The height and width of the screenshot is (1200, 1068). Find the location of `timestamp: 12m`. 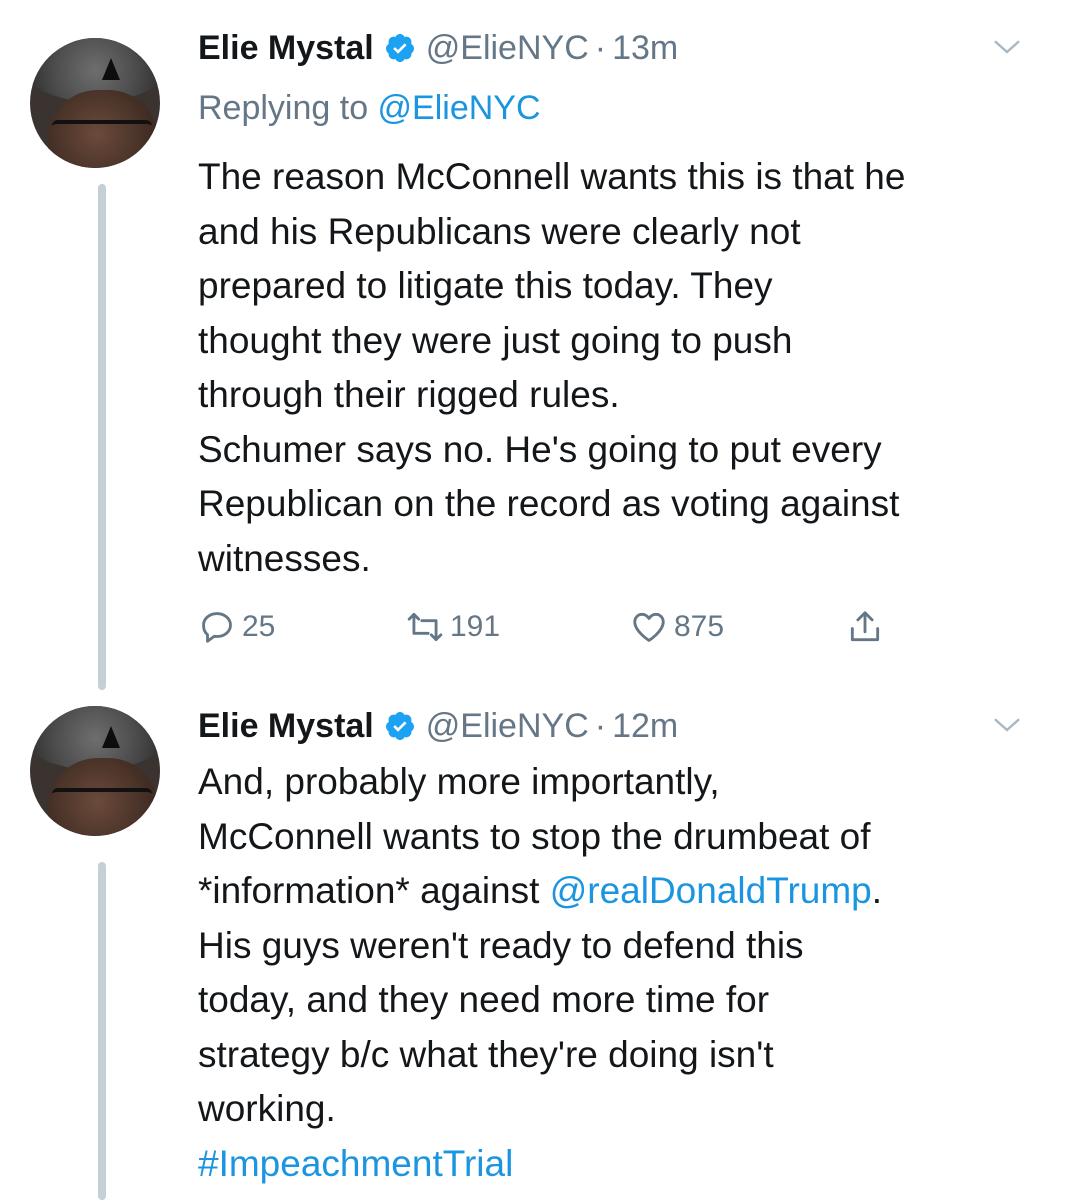

timestamp: 12m is located at coordinates (645, 726).